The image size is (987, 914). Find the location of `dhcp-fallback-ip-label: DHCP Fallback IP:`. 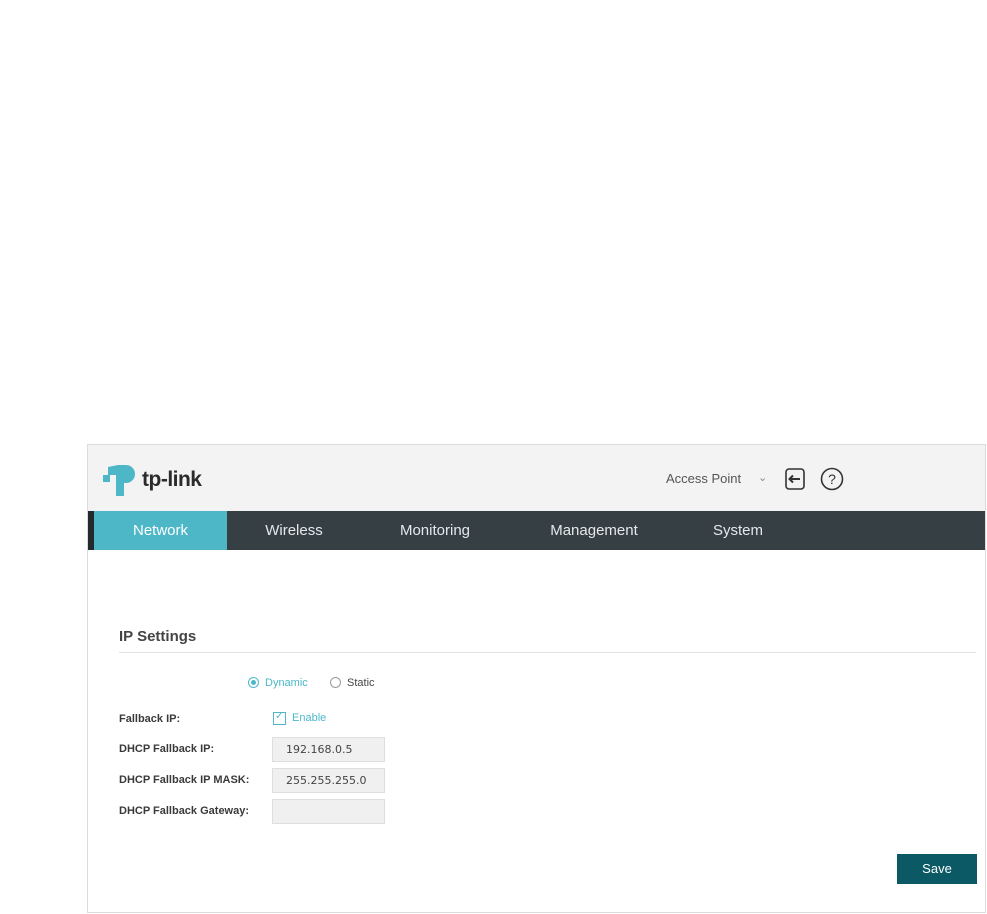

dhcp-fallback-ip-label: DHCP Fallback IP: is located at coordinates (167, 749).